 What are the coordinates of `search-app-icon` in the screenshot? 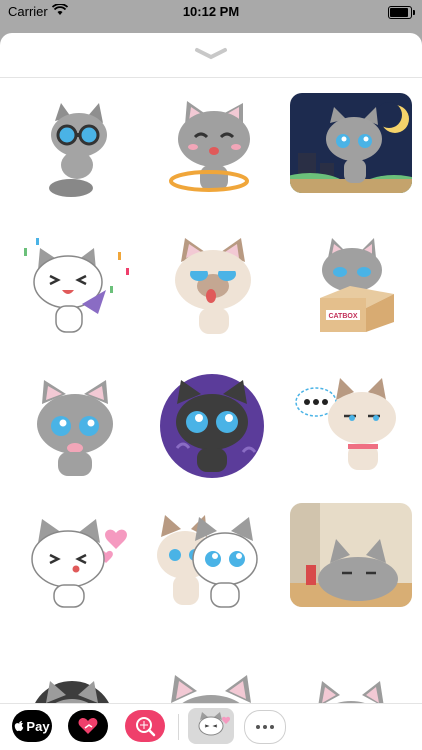 It's located at (145, 726).